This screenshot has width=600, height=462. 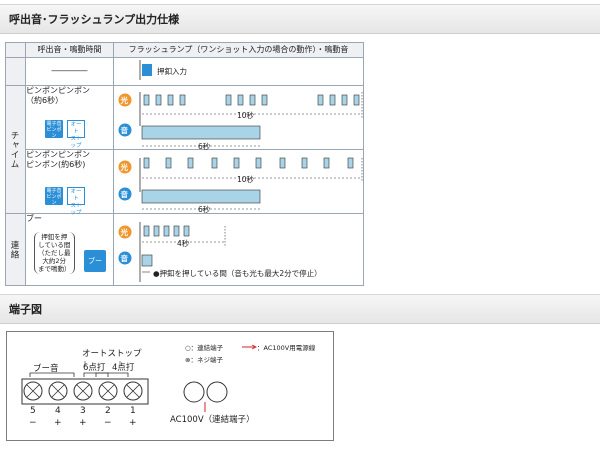 What do you see at coordinates (46, 368) in the screenshot?
I see `terminal-boo-label: ブー音` at bounding box center [46, 368].